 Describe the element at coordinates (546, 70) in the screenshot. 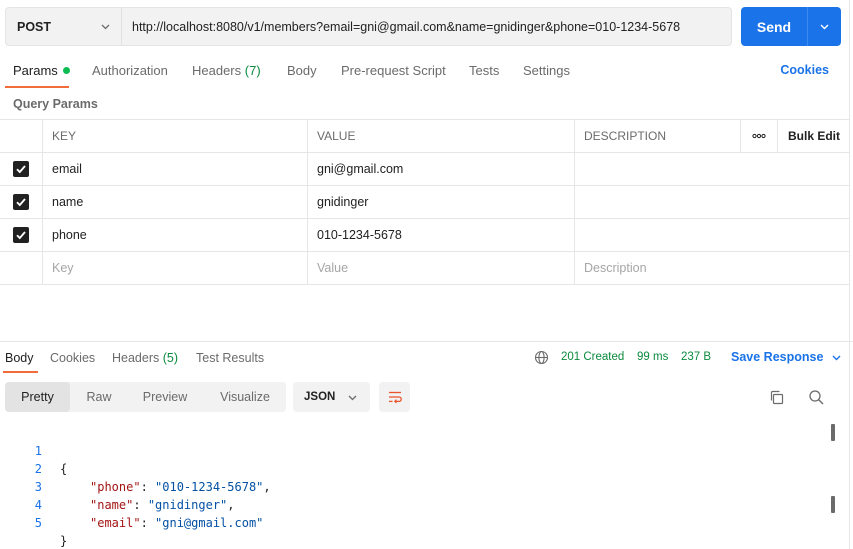

I see `tab-settings: Settings` at that location.